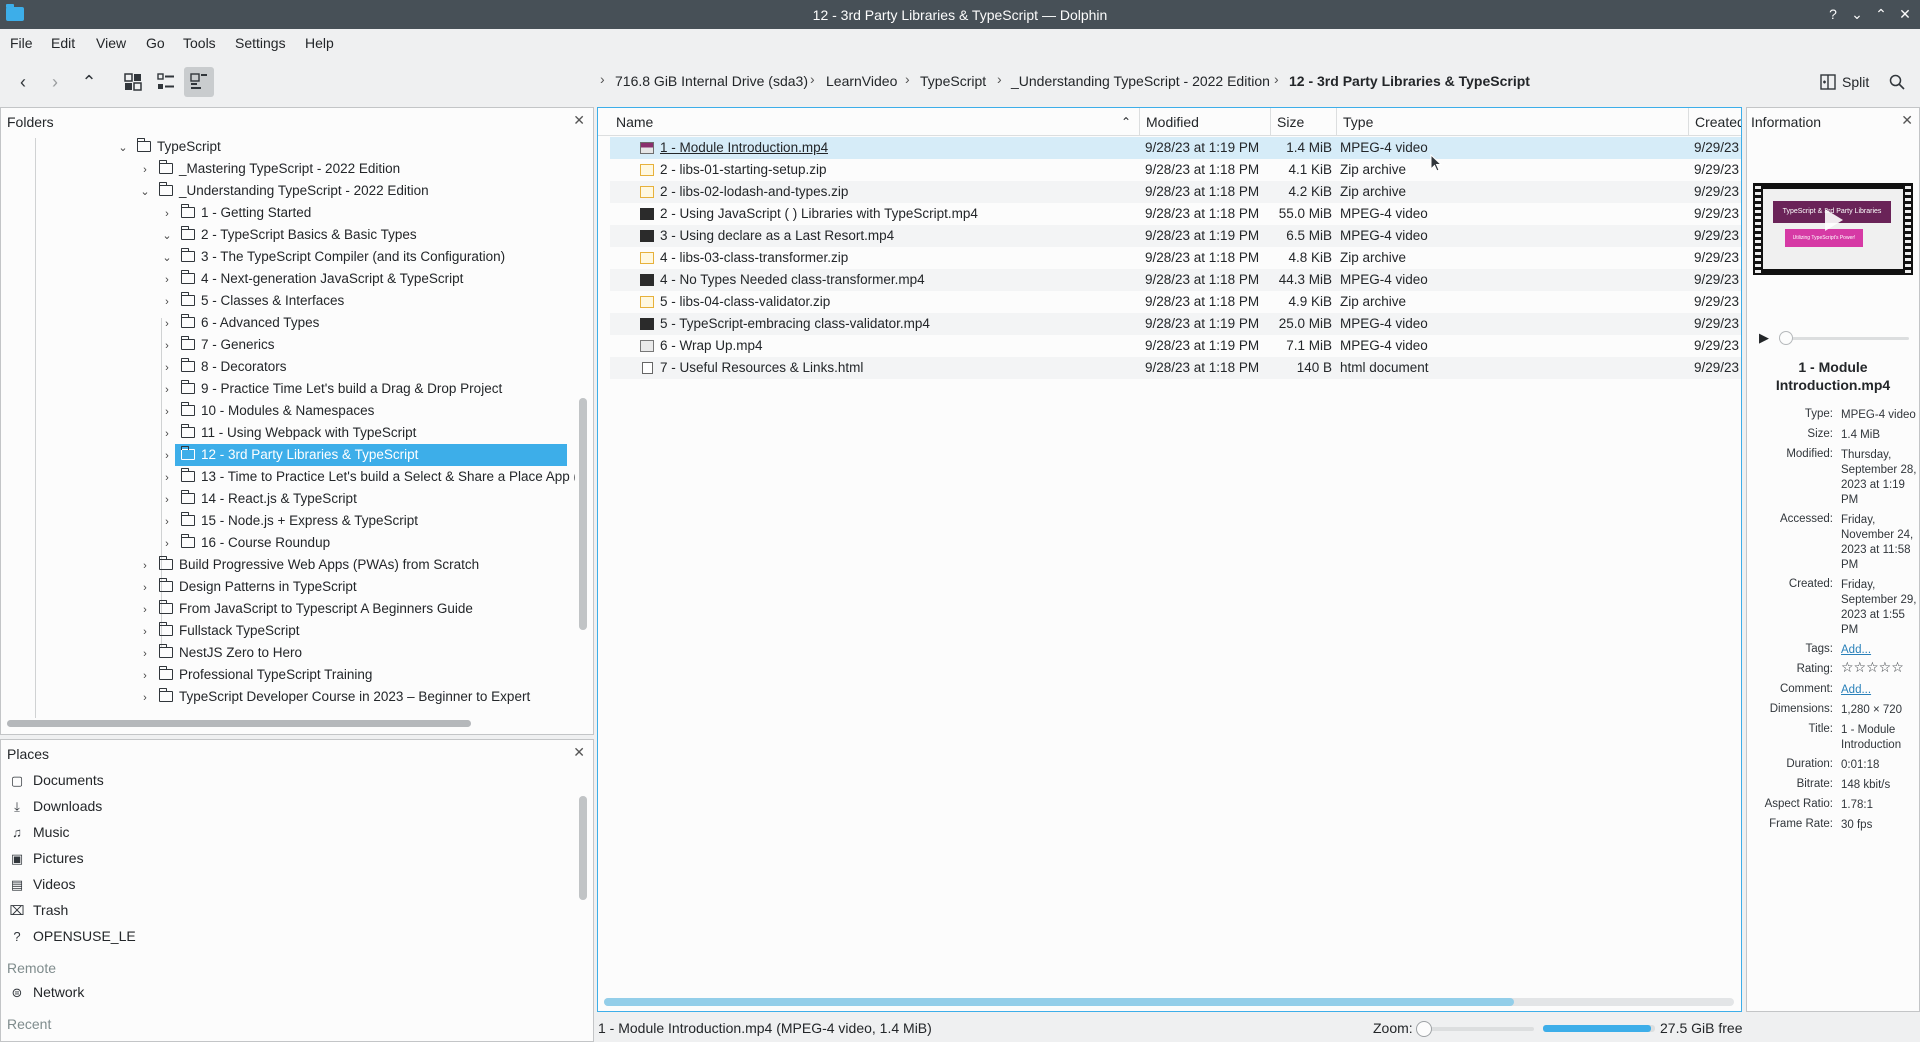 The width and height of the screenshot is (1920, 1042). What do you see at coordinates (1786, 338) in the screenshot?
I see `playback-slider-handle` at bounding box center [1786, 338].